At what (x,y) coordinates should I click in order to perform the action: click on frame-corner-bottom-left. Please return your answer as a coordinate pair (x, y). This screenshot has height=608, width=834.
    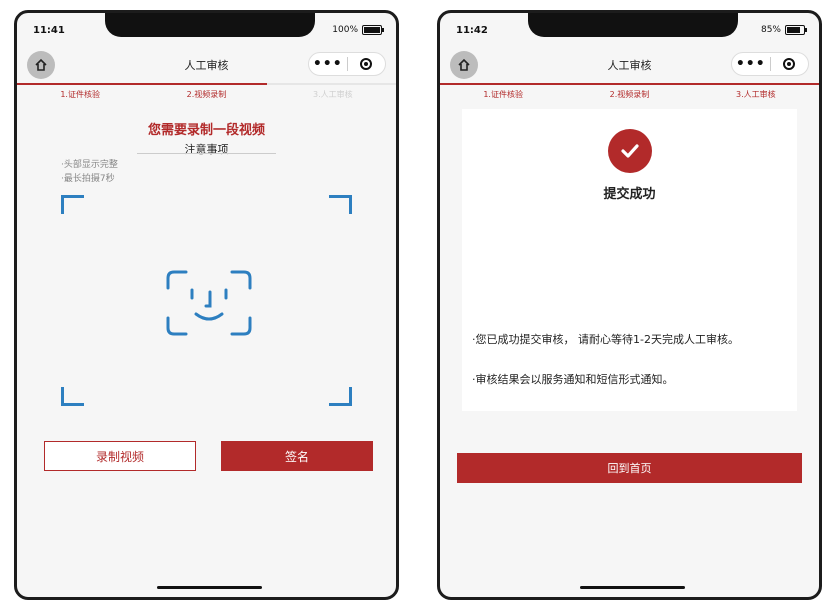
    Looking at the image, I should click on (72, 396).